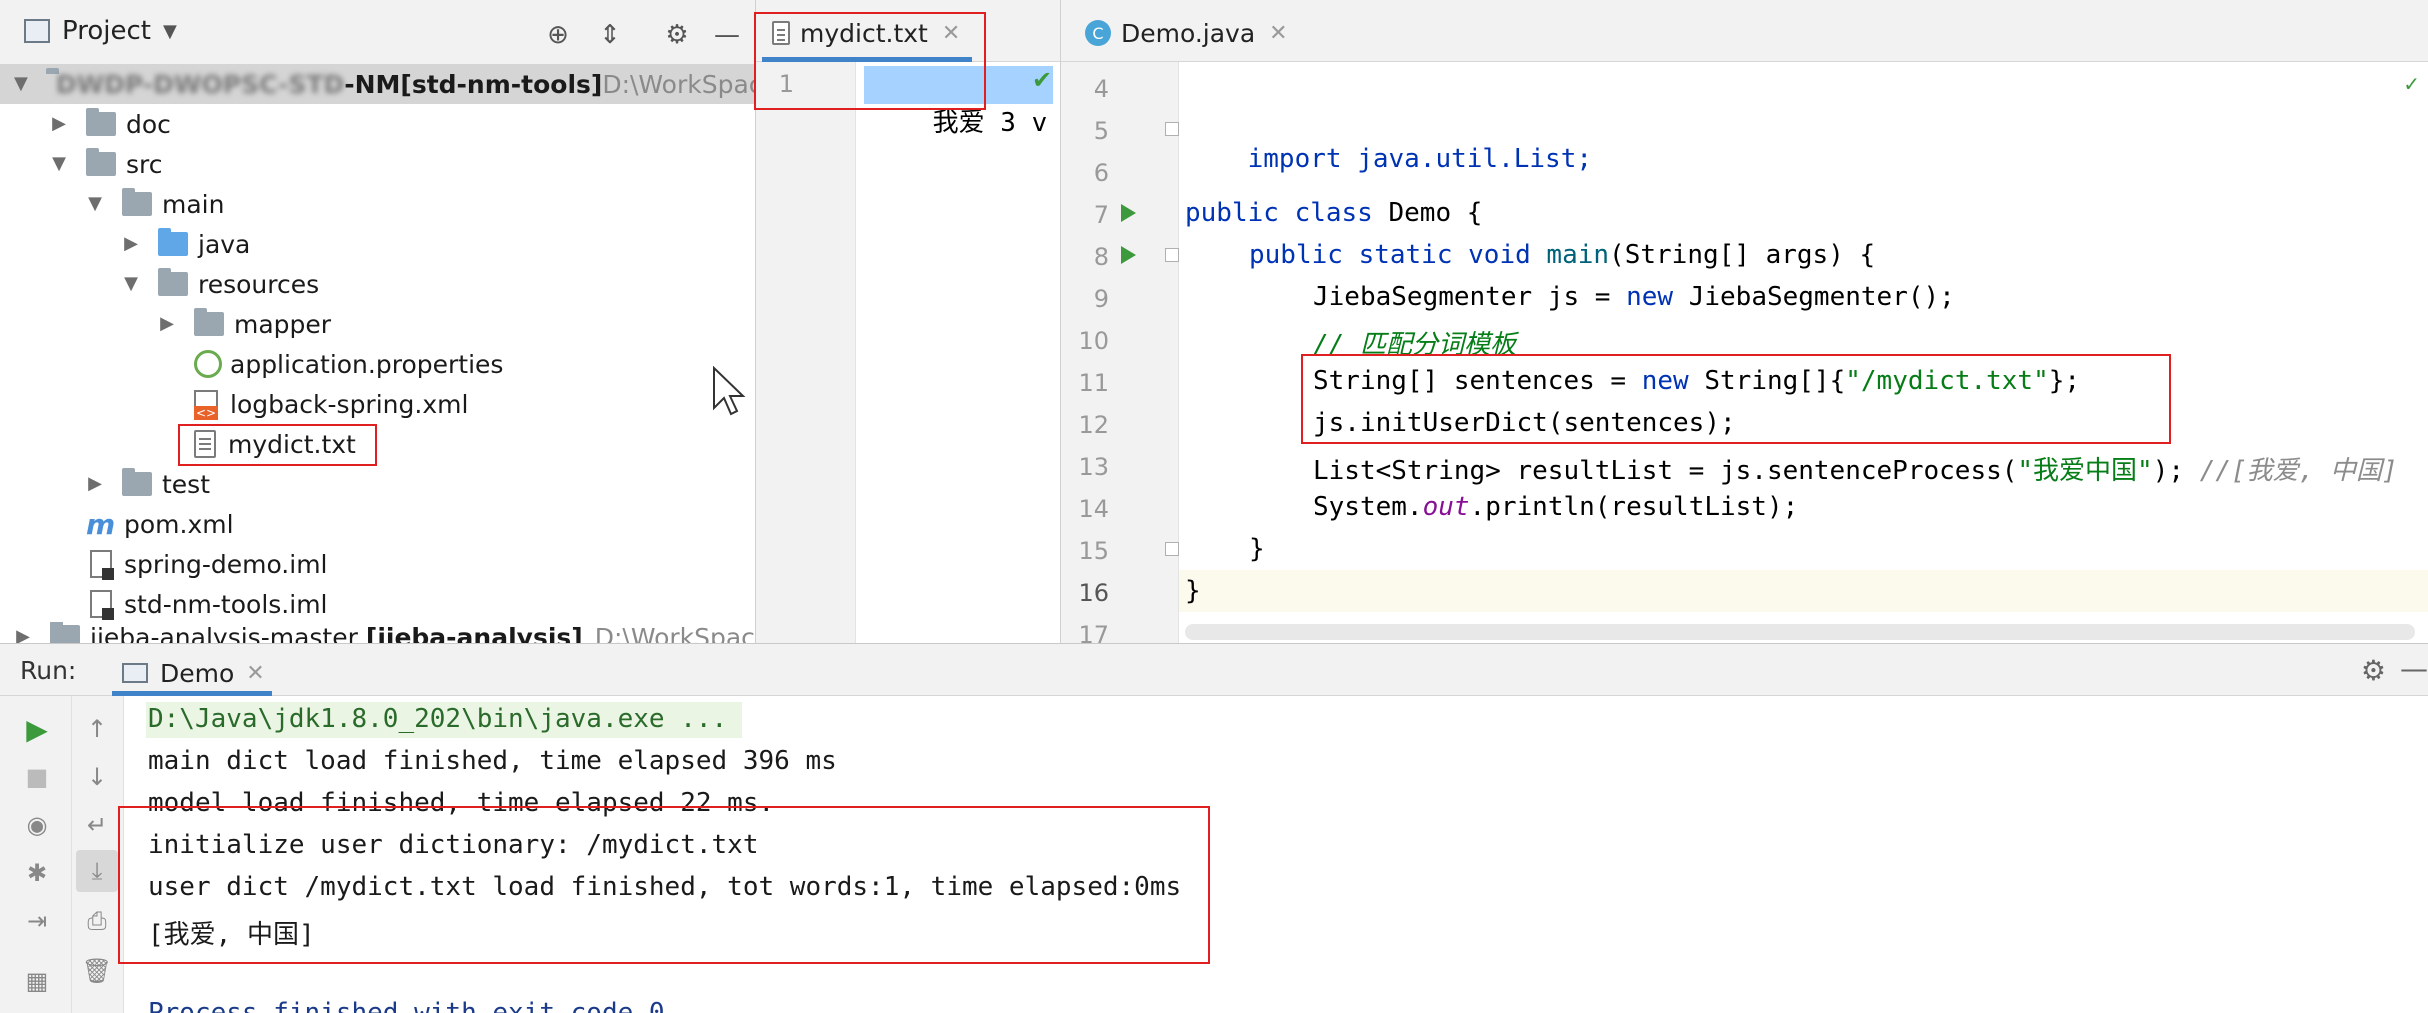 Image resolution: width=2428 pixels, height=1013 pixels. What do you see at coordinates (97, 971) in the screenshot?
I see `trash-icon: 🗑` at bounding box center [97, 971].